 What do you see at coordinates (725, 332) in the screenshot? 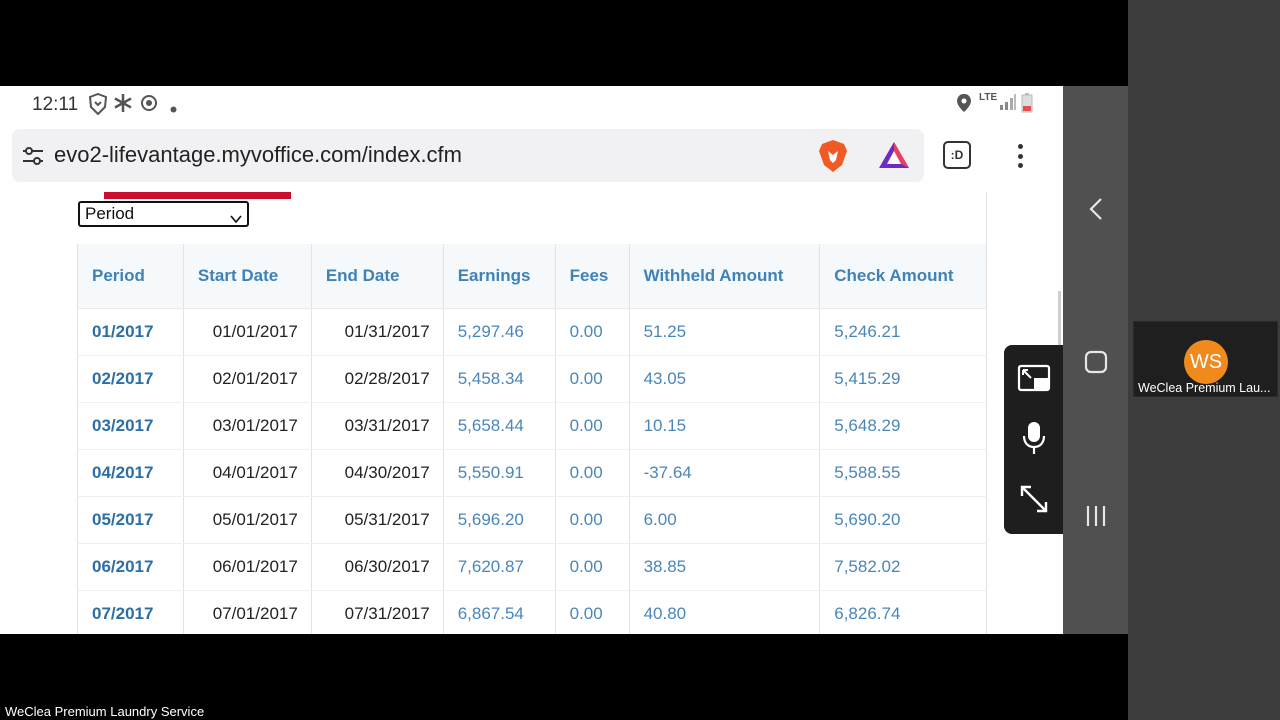
I see `withheld-cell: 51.25` at bounding box center [725, 332].